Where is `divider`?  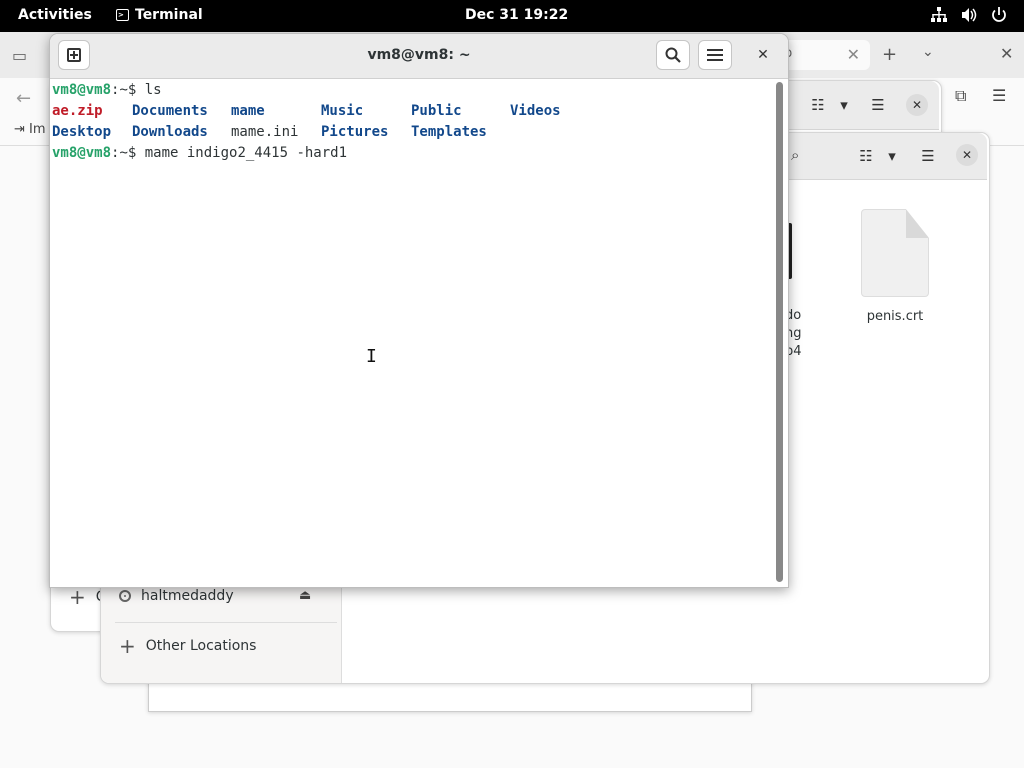 divider is located at coordinates (226, 622).